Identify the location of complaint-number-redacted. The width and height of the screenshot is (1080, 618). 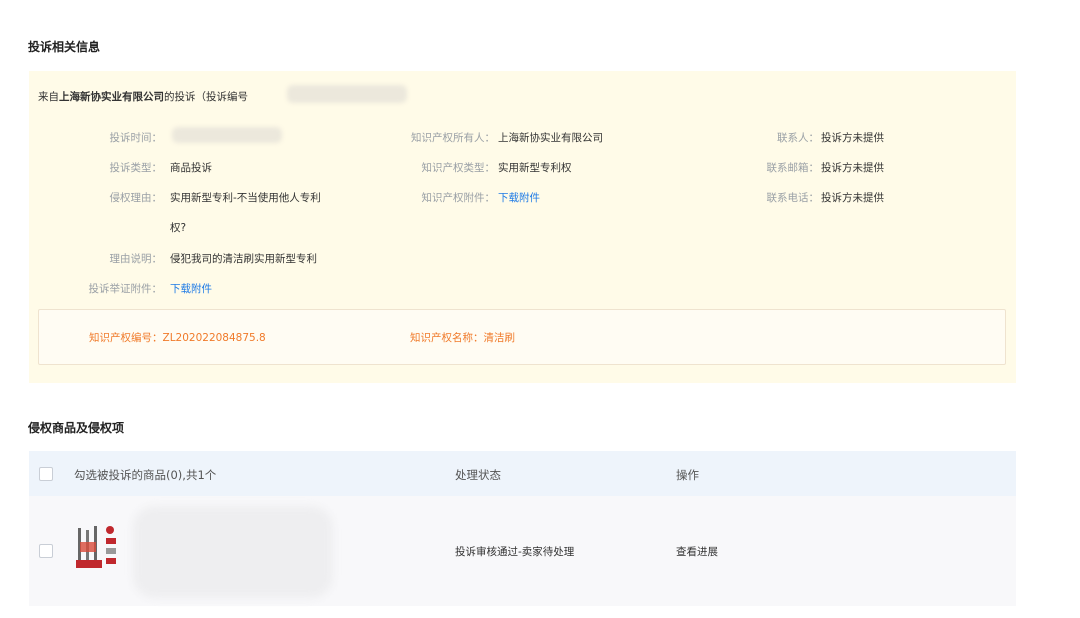
(347, 94).